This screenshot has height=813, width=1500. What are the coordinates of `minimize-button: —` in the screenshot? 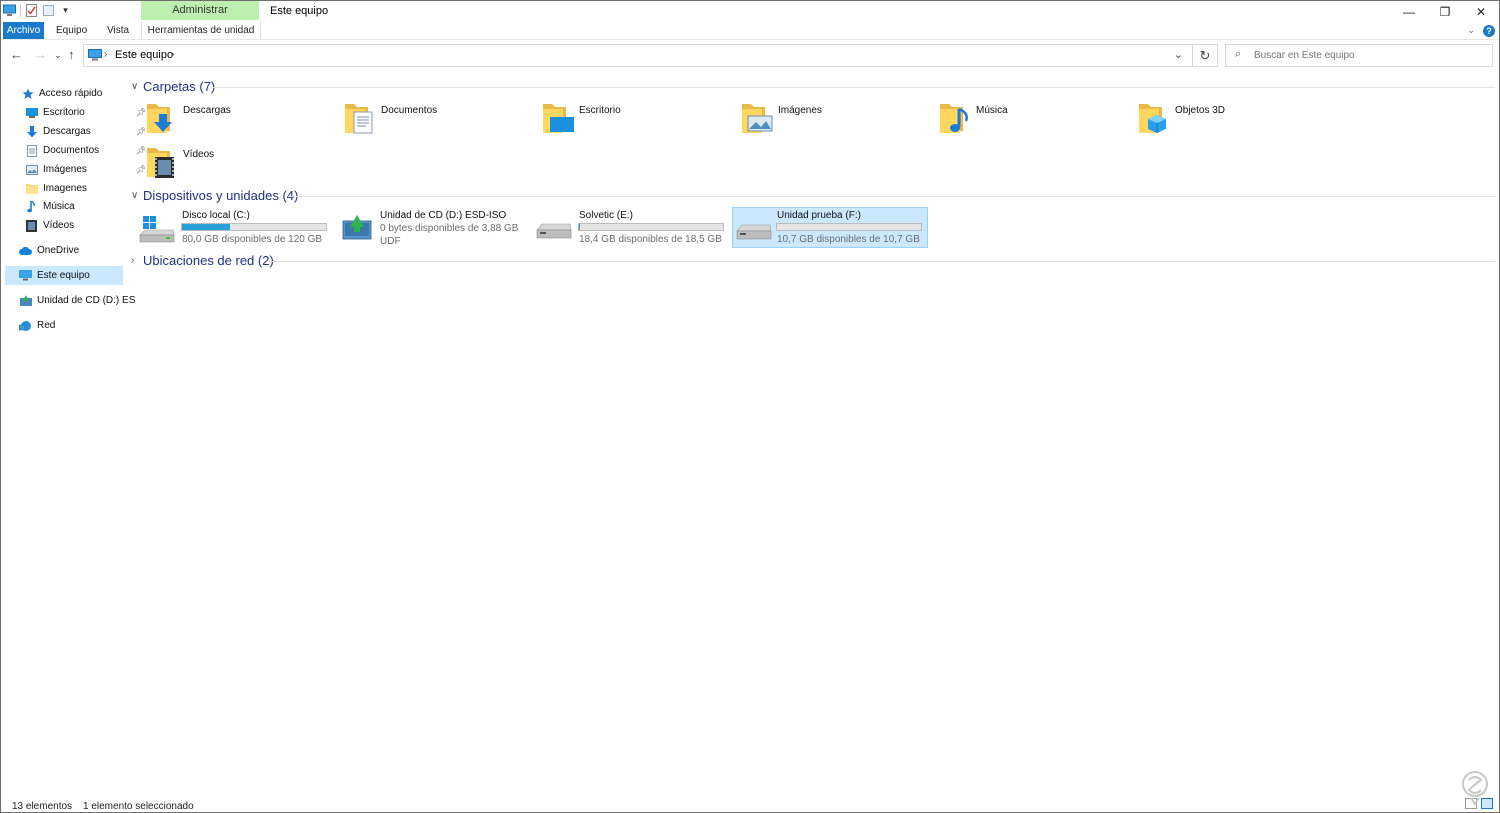 It's located at (1409, 11).